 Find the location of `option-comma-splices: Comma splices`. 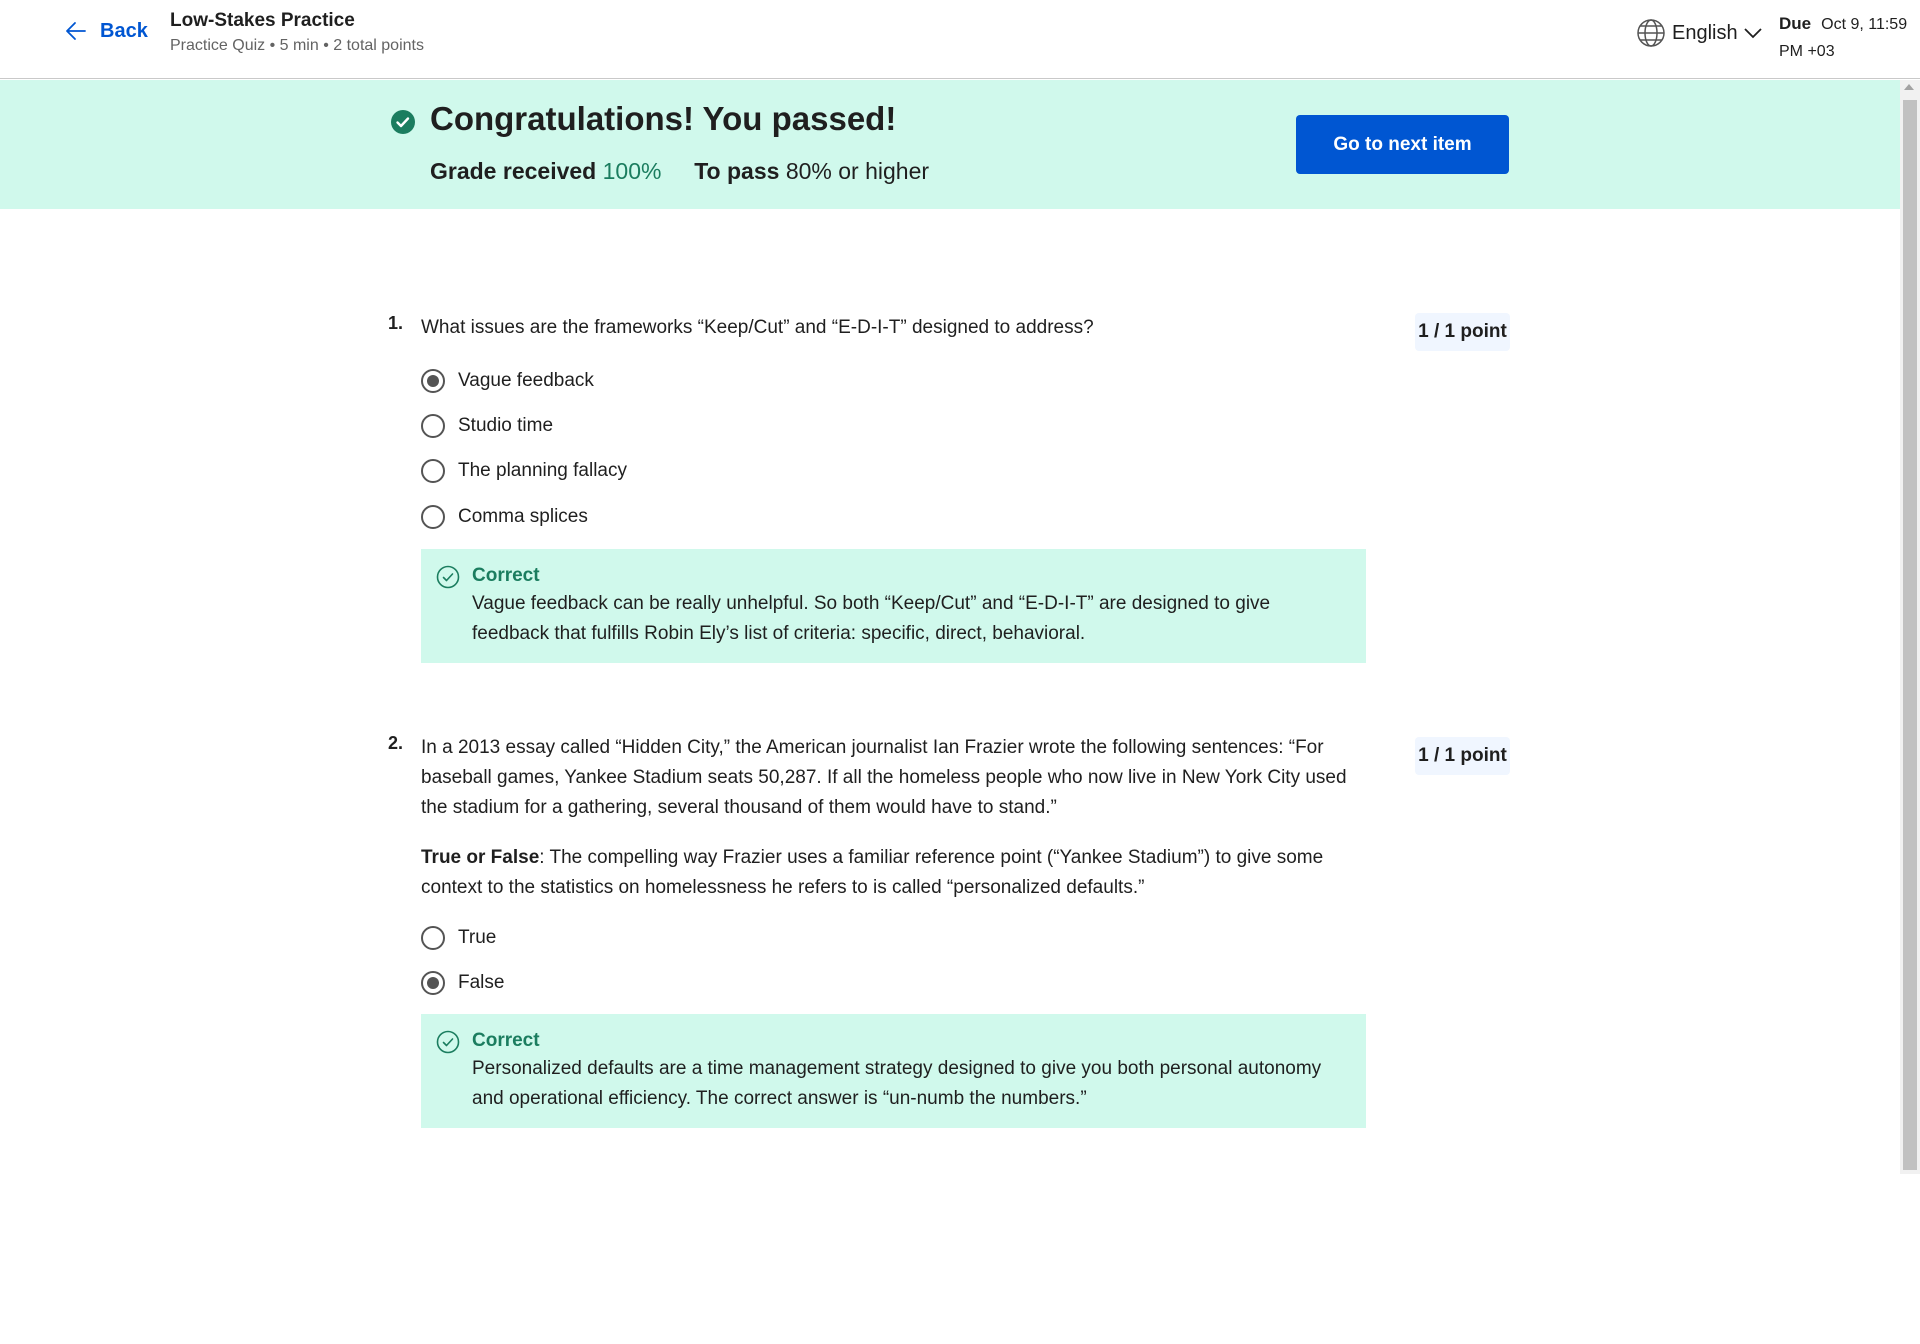

option-comma-splices: Comma splices is located at coordinates (504, 517).